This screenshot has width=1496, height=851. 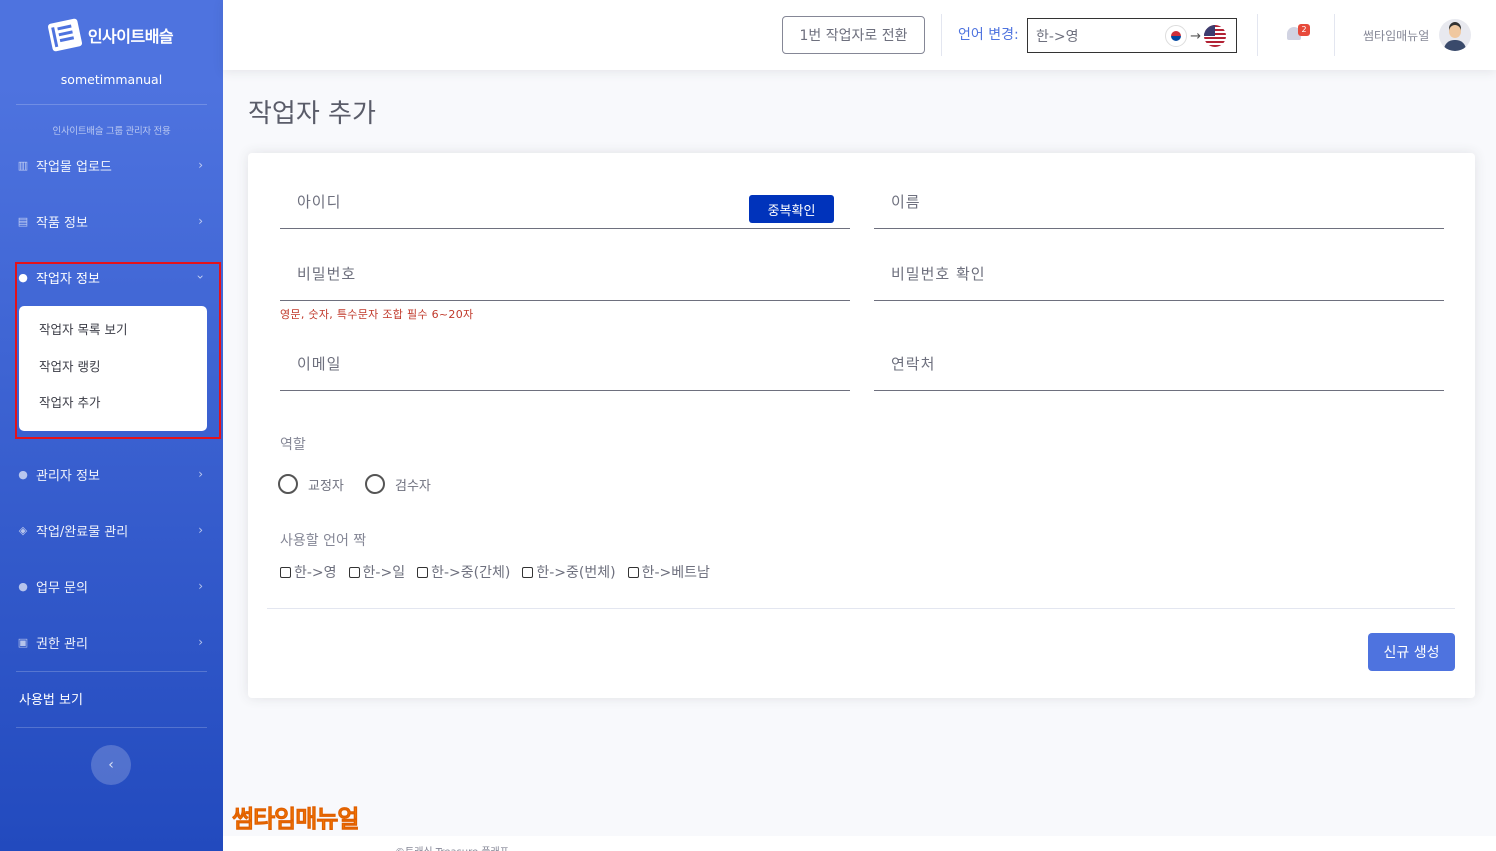 I want to click on submenu-worker-list: 작업자 목록 보기, so click(x=113, y=336).